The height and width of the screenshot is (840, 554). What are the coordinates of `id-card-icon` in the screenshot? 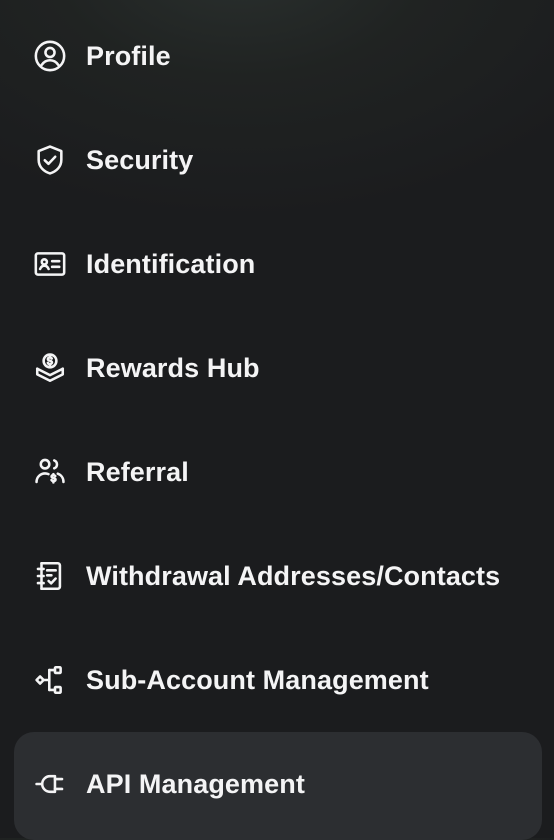 It's located at (50, 264).